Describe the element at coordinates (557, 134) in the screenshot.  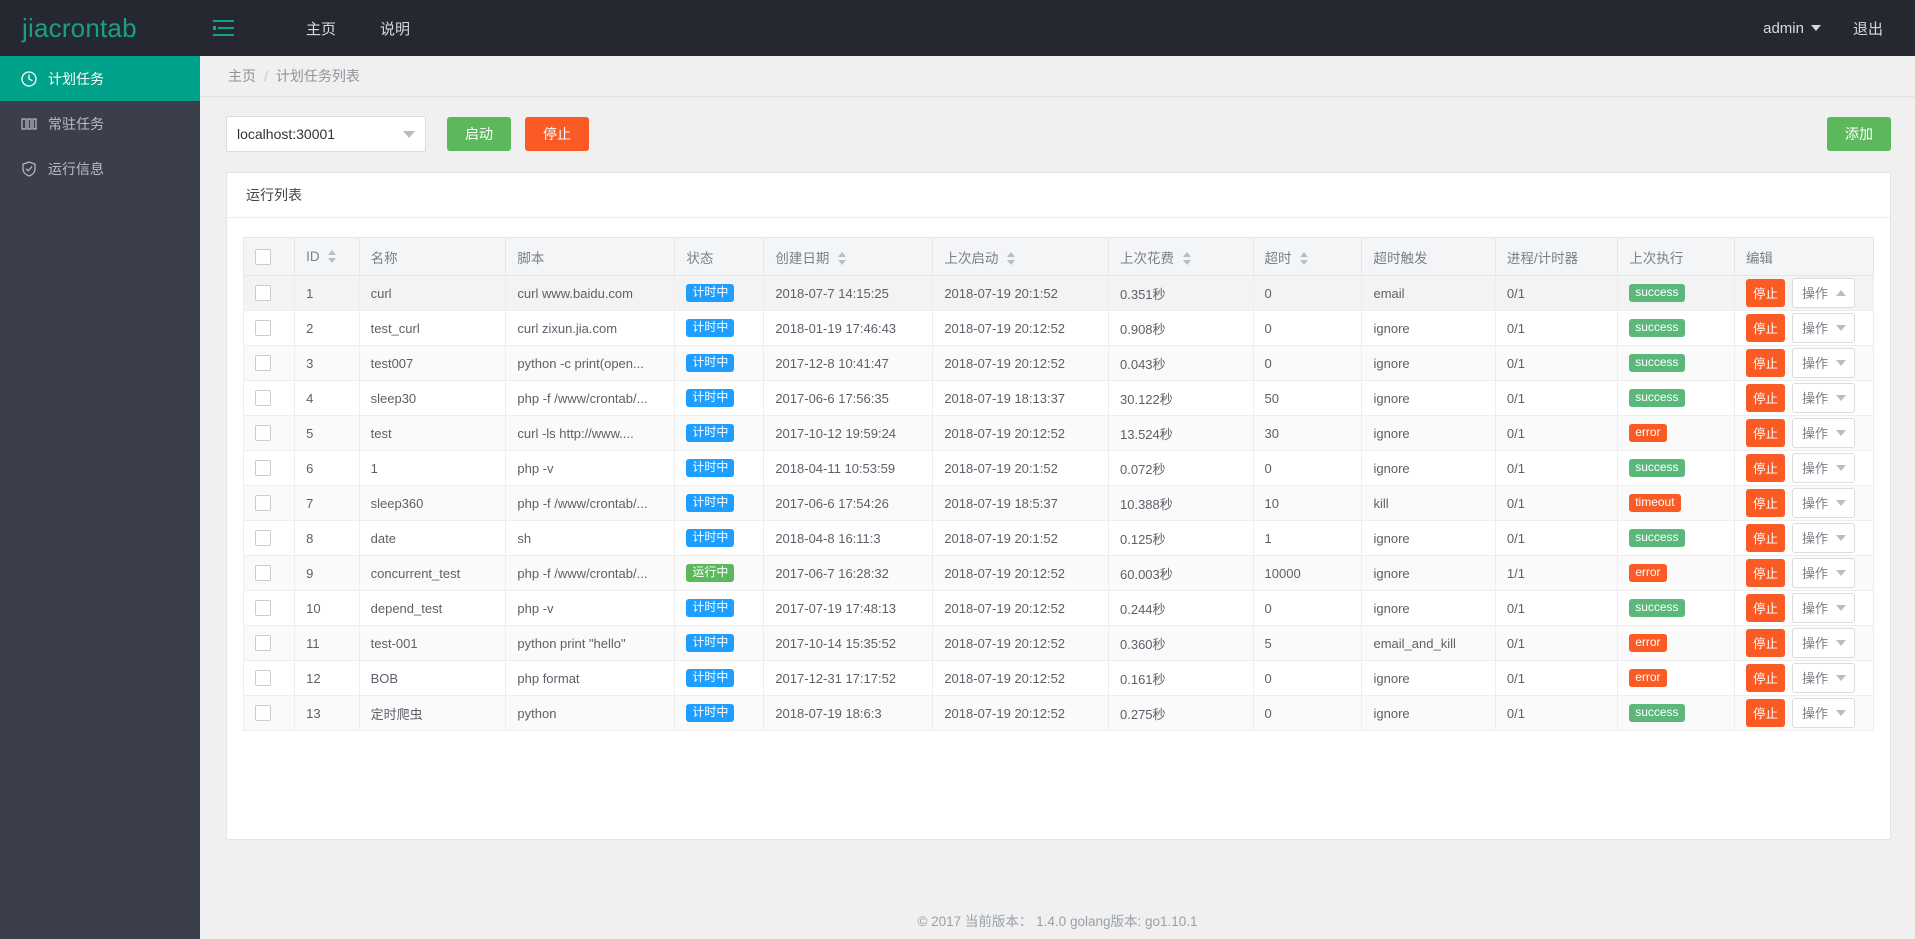
I see `stop-button: 停止` at that location.